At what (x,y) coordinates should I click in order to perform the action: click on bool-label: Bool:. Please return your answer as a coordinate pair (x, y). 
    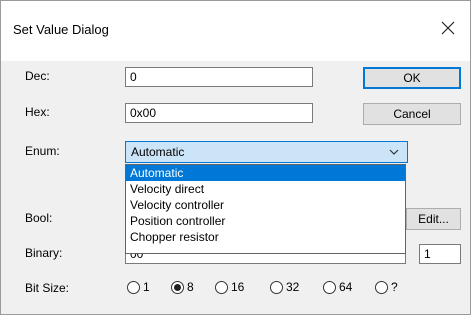
    Looking at the image, I should click on (39, 218).